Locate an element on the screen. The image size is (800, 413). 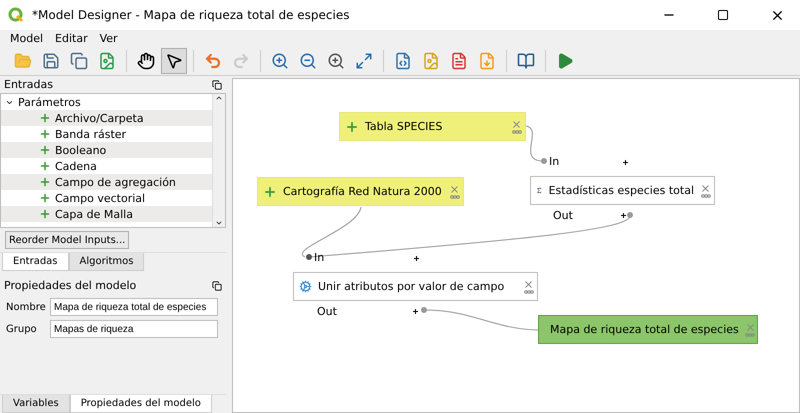
book-icon is located at coordinates (526, 61).